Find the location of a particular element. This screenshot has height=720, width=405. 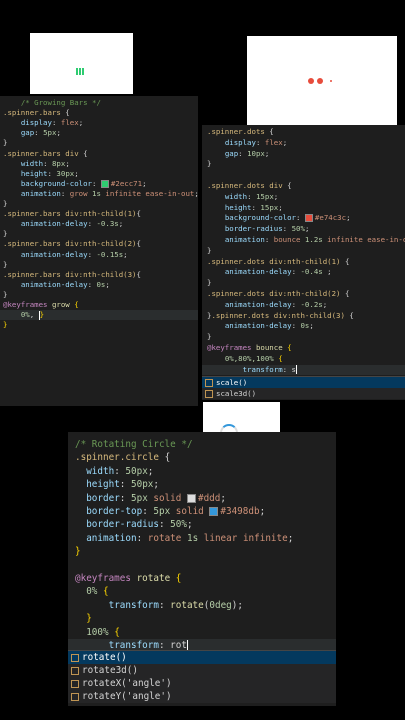

code-line: .spinner.bars div:nth-child(3){ is located at coordinates (99, 275).